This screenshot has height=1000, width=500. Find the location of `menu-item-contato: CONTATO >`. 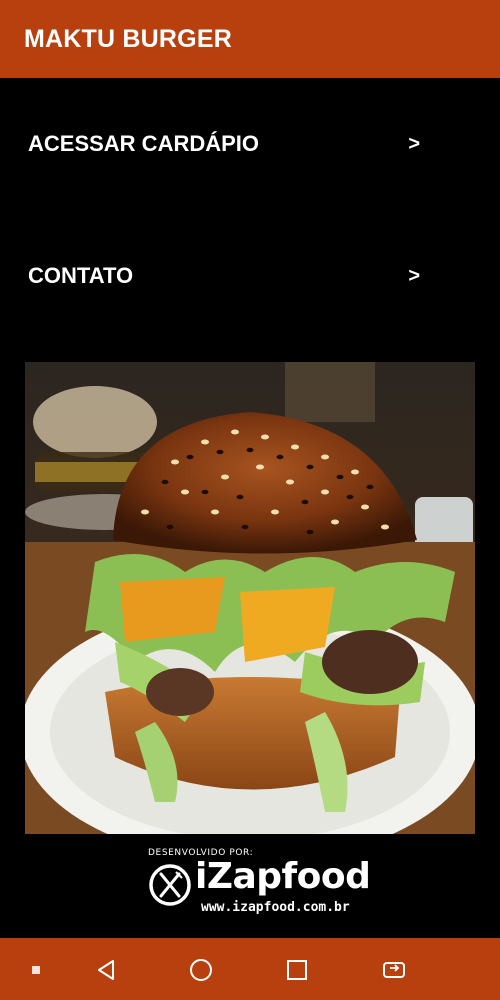

menu-item-contato: CONTATO > is located at coordinates (250, 276).